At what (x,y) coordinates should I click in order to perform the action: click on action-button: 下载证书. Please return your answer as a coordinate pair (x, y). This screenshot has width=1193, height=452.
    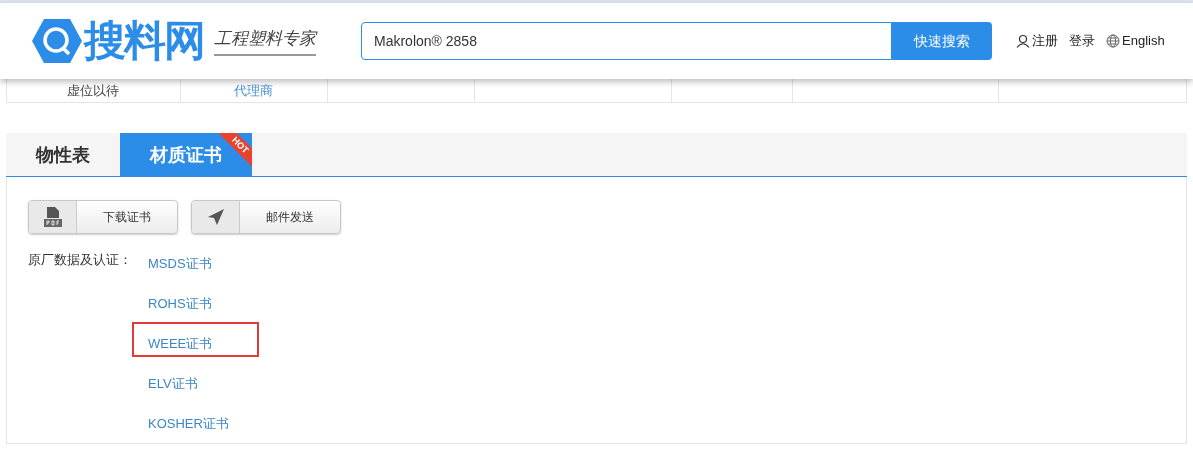
    Looking at the image, I should click on (103, 217).